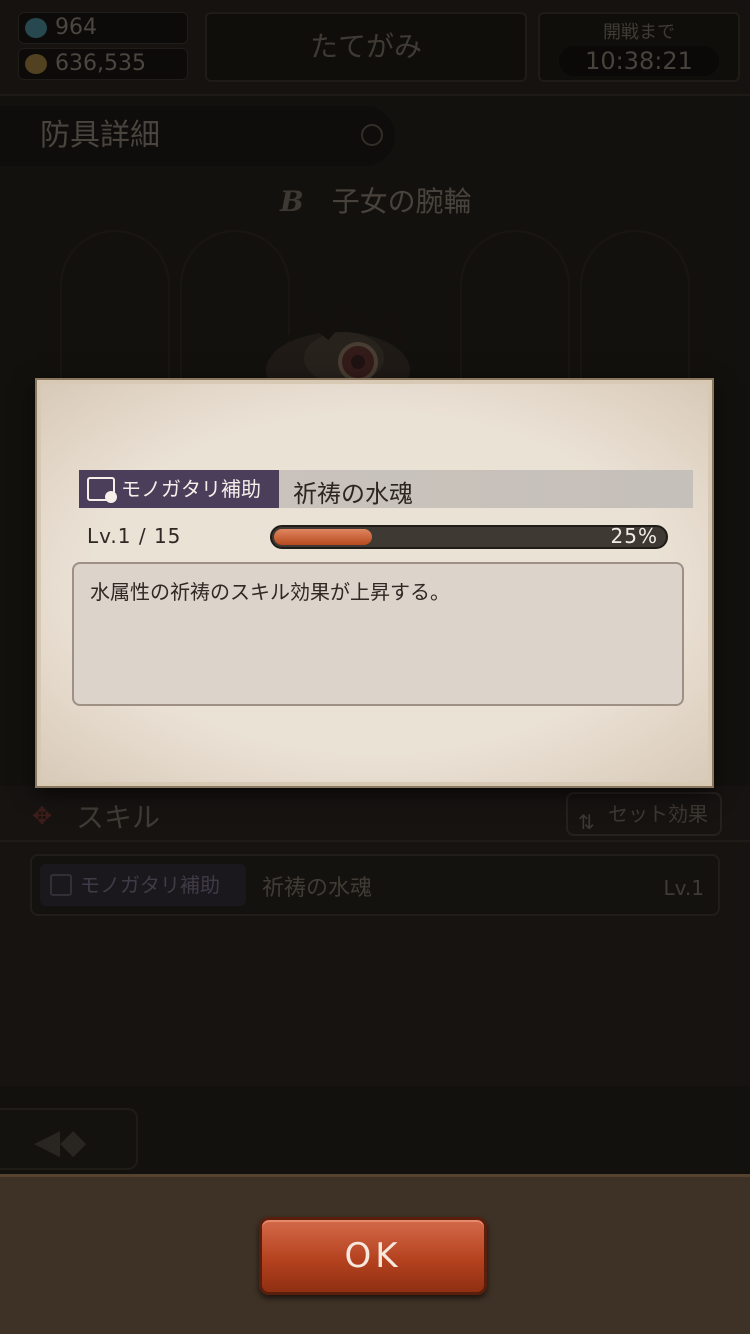 This screenshot has width=750, height=1334. I want to click on skill-description: 水属性の祈祷のスキル効果が上昇する。, so click(270, 592).